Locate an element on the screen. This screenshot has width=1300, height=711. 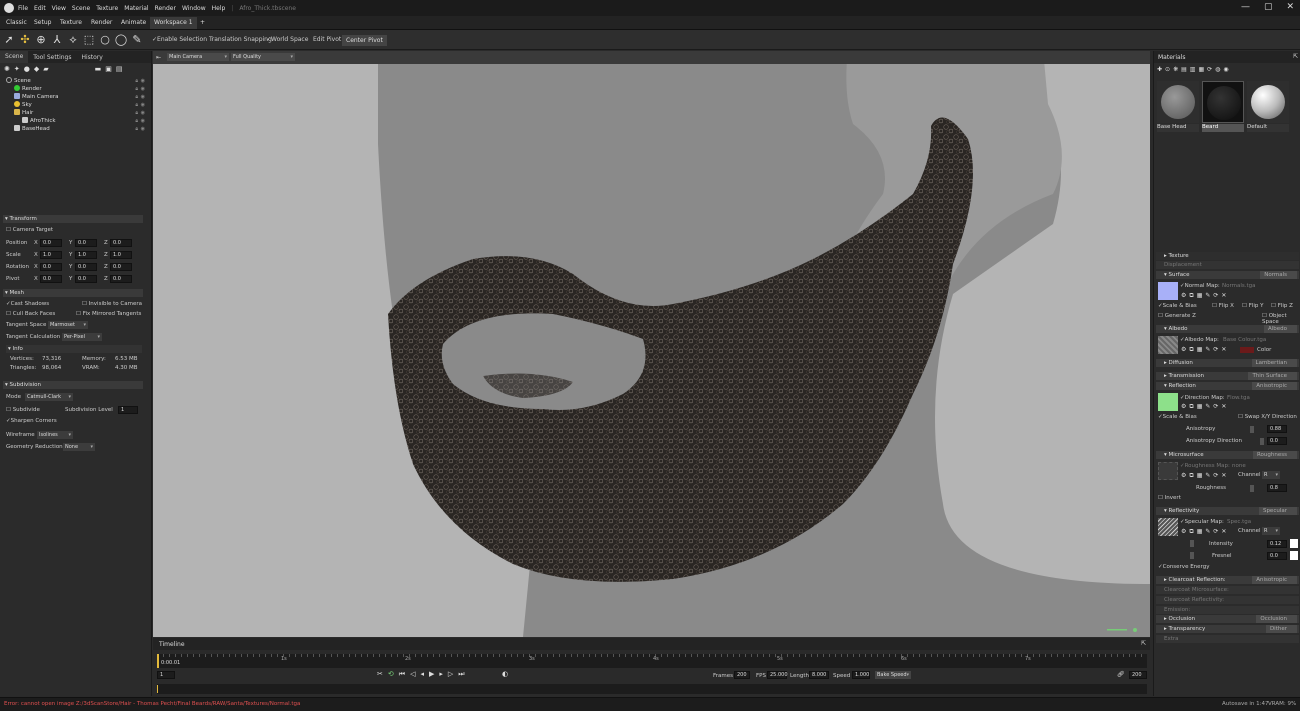
tree-item-main-camera: Main Camera 🔒︎ ◉ is located at coordinates (80, 97).